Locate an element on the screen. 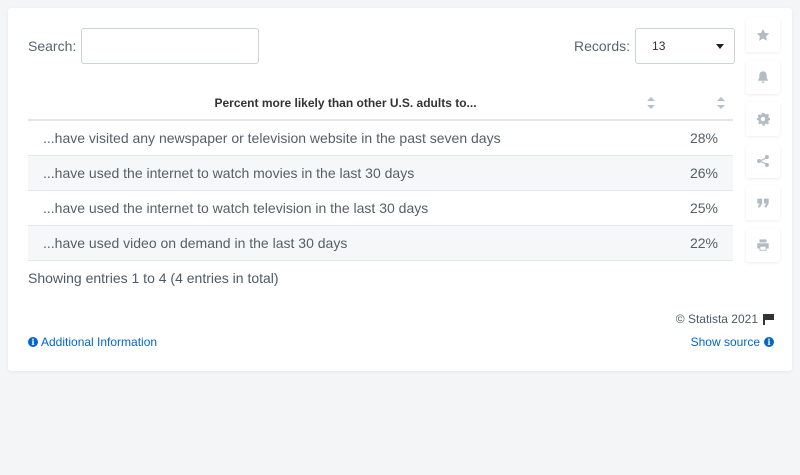  records-label: Records: is located at coordinates (602, 46).